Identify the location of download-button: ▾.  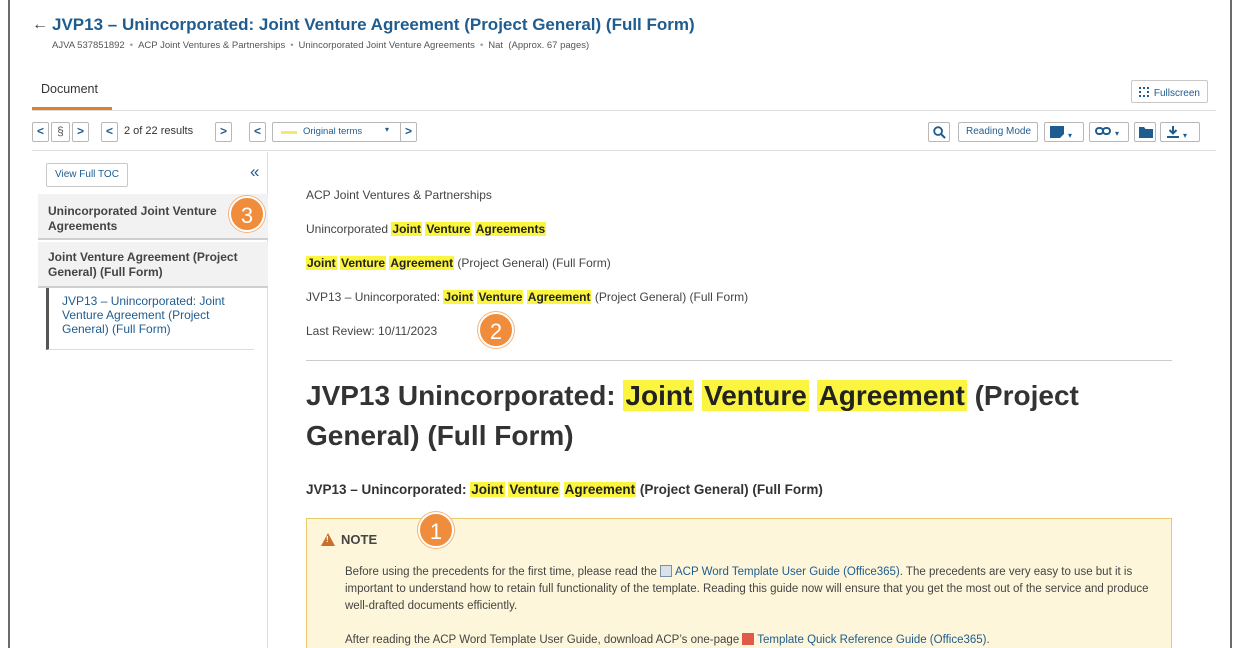
(1180, 132).